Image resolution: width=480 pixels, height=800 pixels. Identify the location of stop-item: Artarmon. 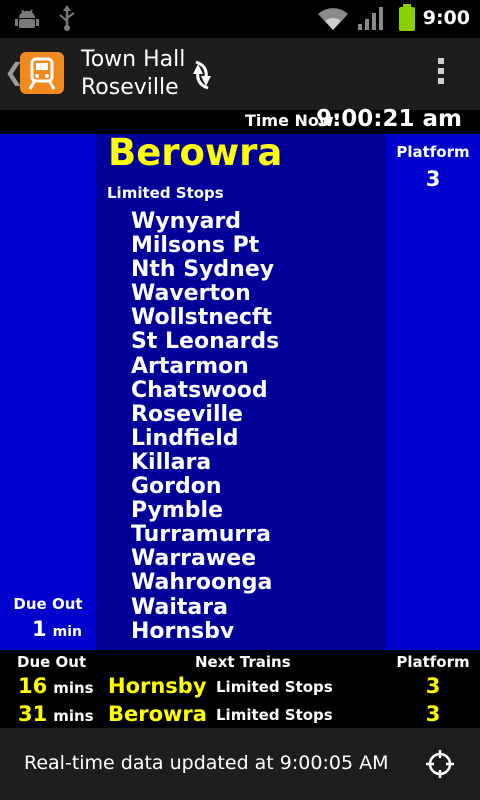
(190, 366).